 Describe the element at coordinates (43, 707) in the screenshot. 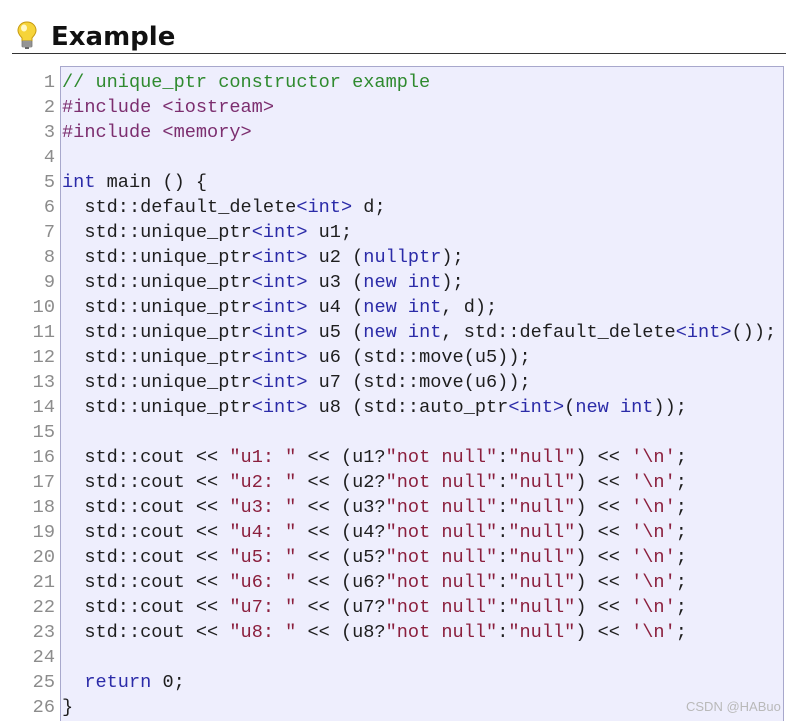

I see `line-number: 26` at that location.